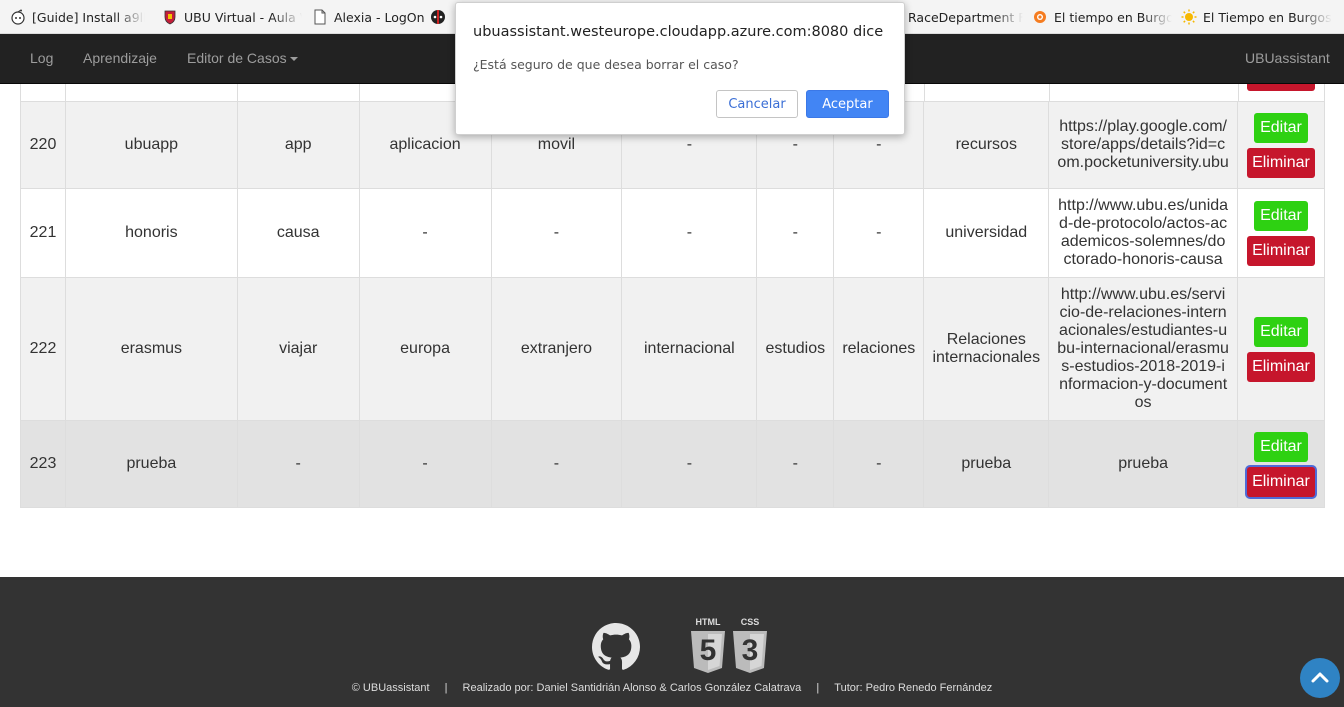 The image size is (1344, 707). I want to click on cell: app, so click(298, 145).